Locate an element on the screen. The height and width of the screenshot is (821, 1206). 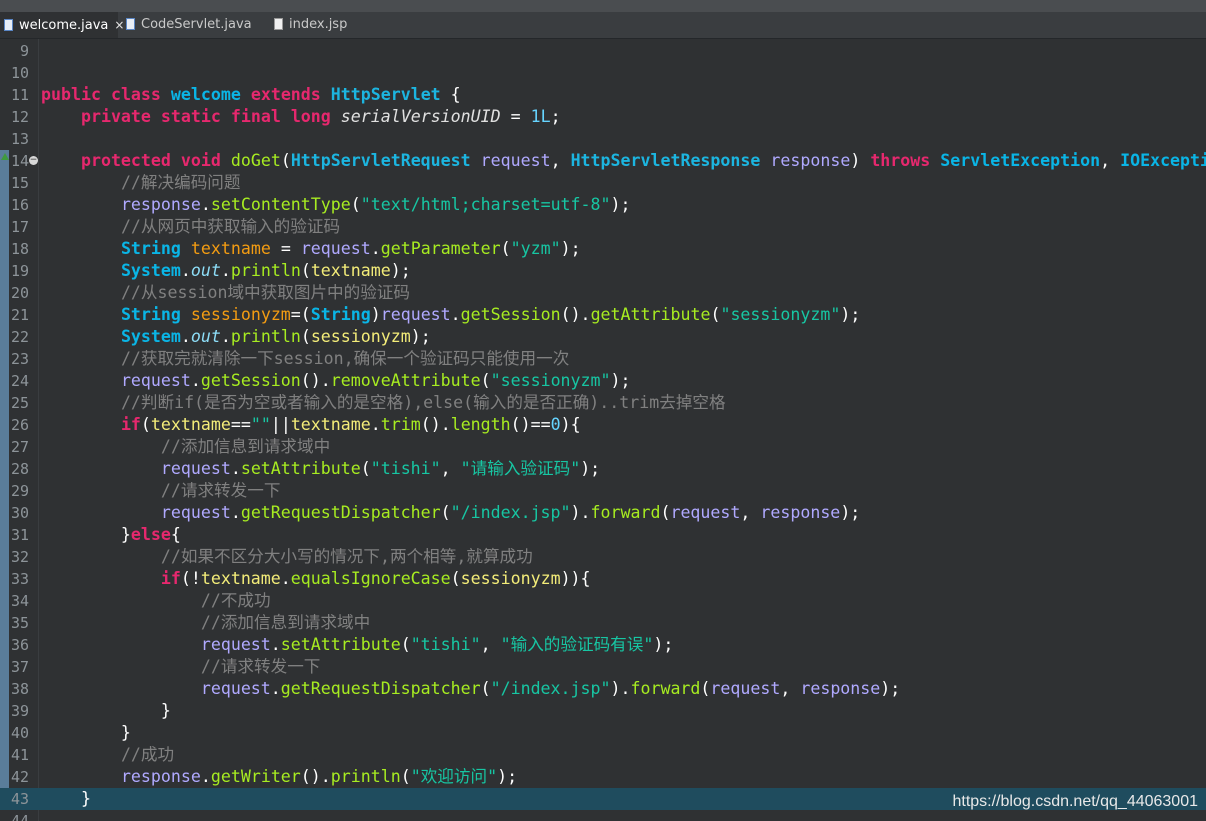
code-text: //请求转发一下 is located at coordinates (181, 667).